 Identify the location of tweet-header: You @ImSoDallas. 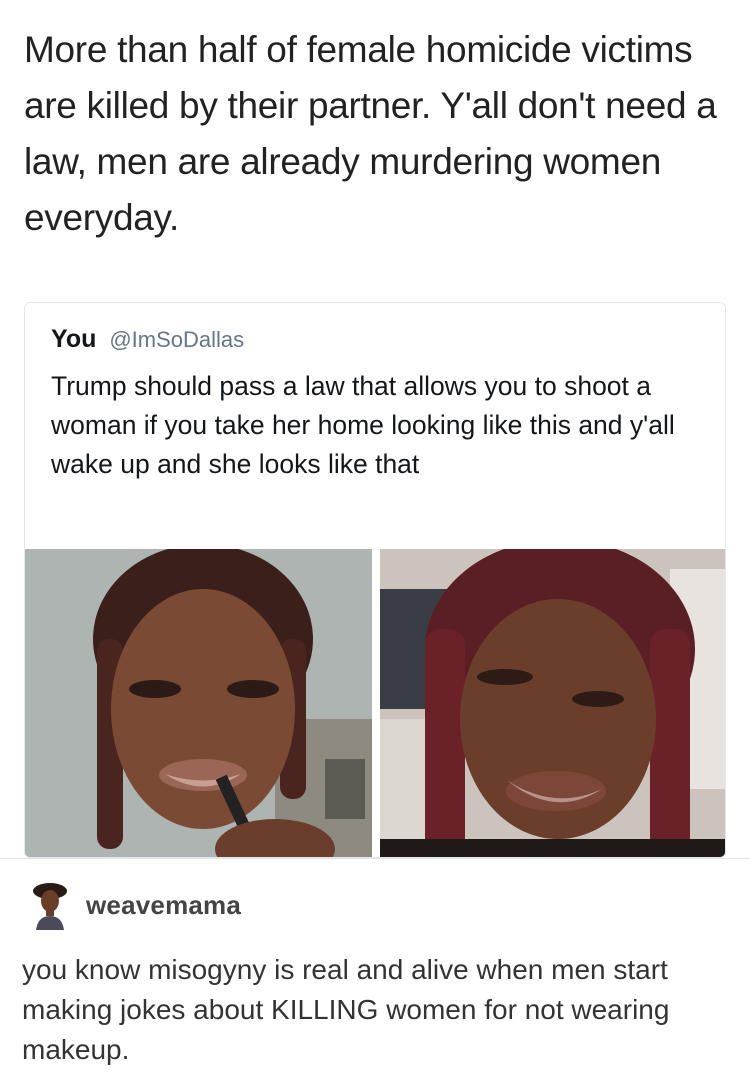
(147, 339).